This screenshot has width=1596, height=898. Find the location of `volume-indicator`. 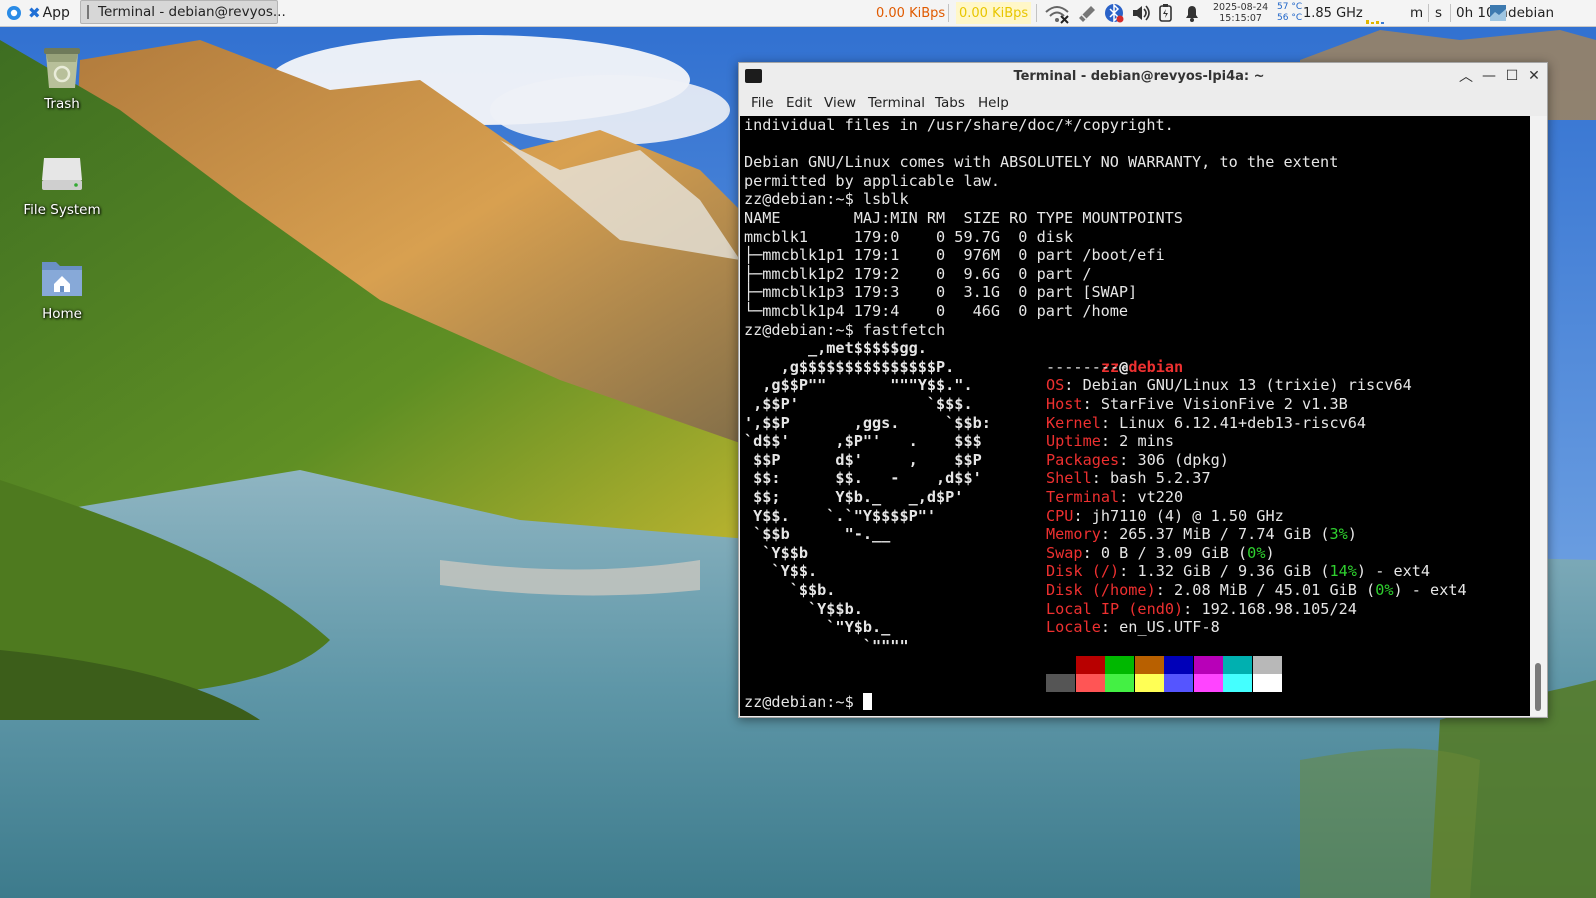

volume-indicator is located at coordinates (1141, 13).